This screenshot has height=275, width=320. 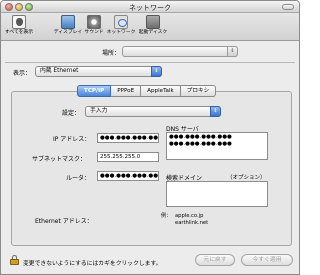 I want to click on show-popup-value: 内蔵 Ethernet, so click(x=59, y=71).